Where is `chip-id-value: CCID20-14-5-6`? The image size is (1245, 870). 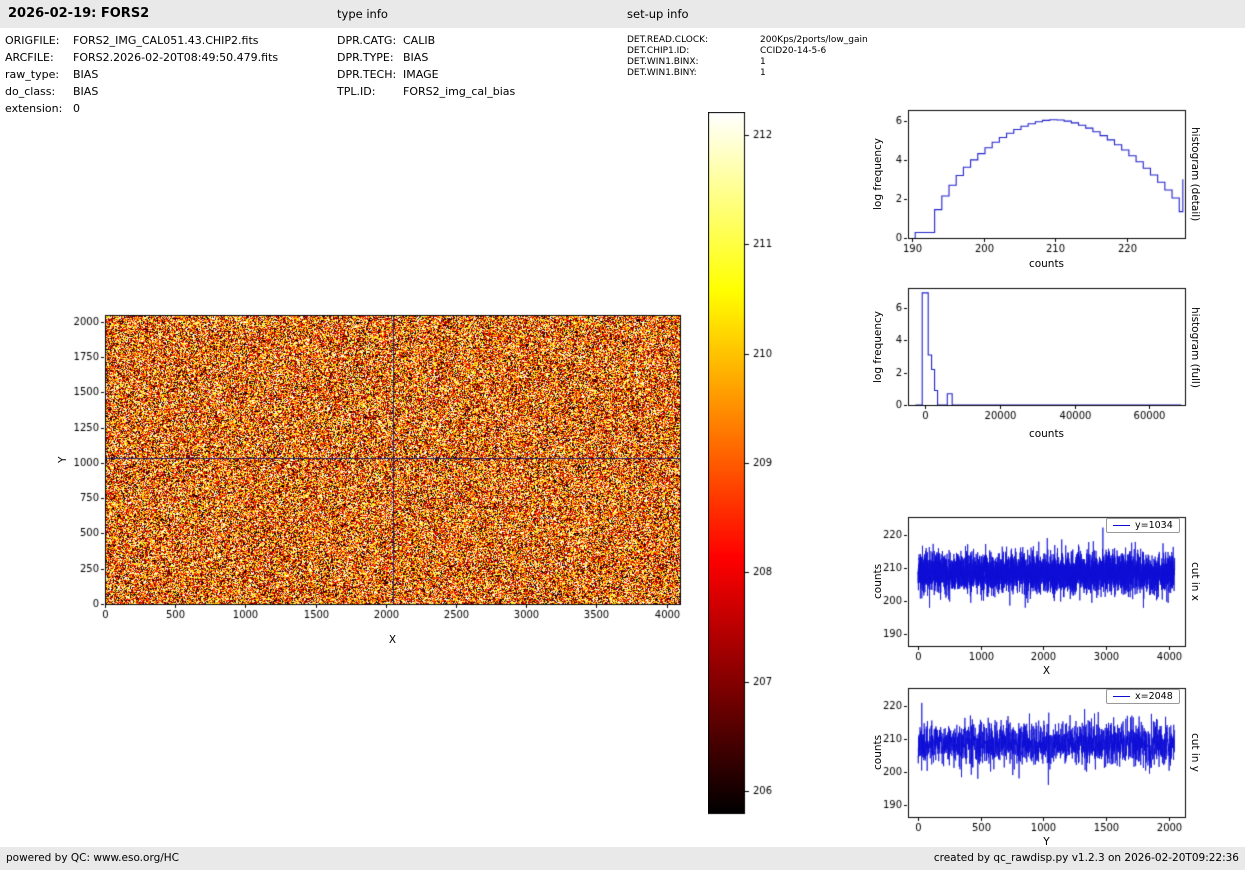 chip-id-value: CCID20-14-5-6 is located at coordinates (793, 51).